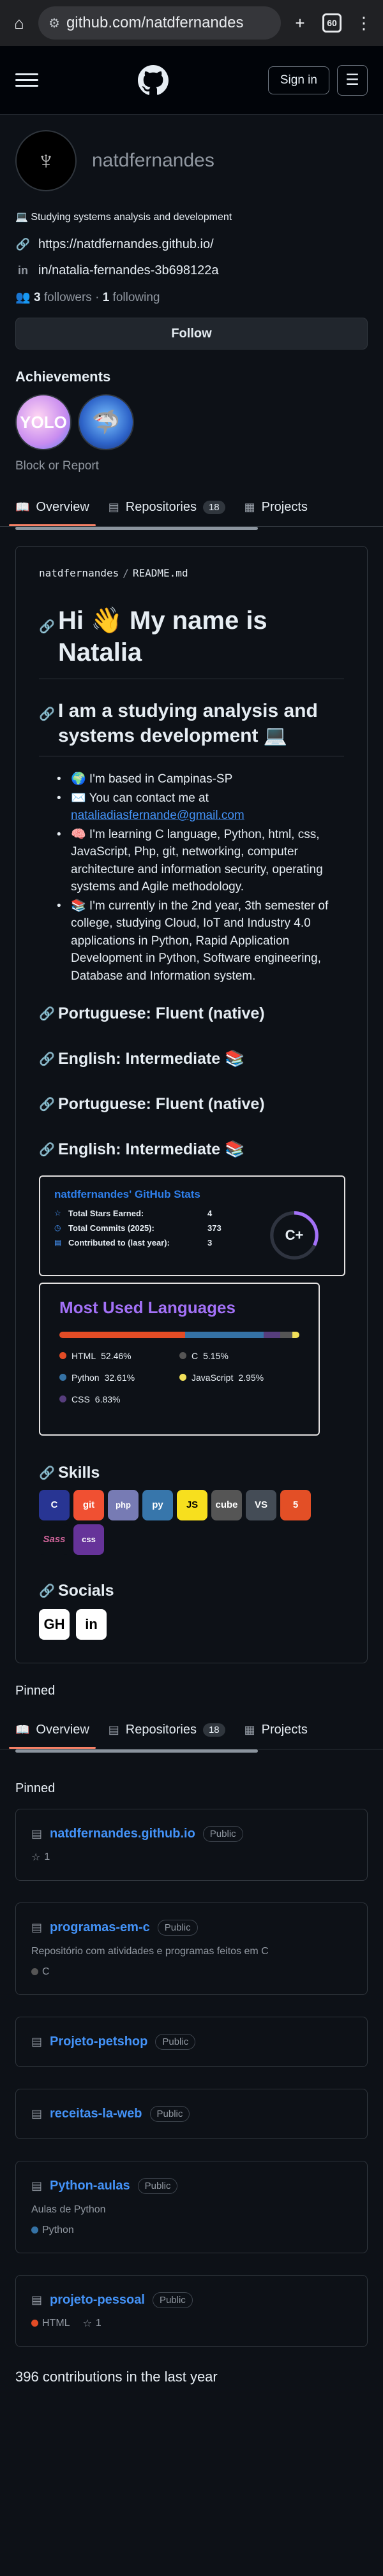 Image resolution: width=383 pixels, height=2576 pixels. What do you see at coordinates (126, 244) in the screenshot?
I see `website-link: https://natdfernandes.github.io/` at bounding box center [126, 244].